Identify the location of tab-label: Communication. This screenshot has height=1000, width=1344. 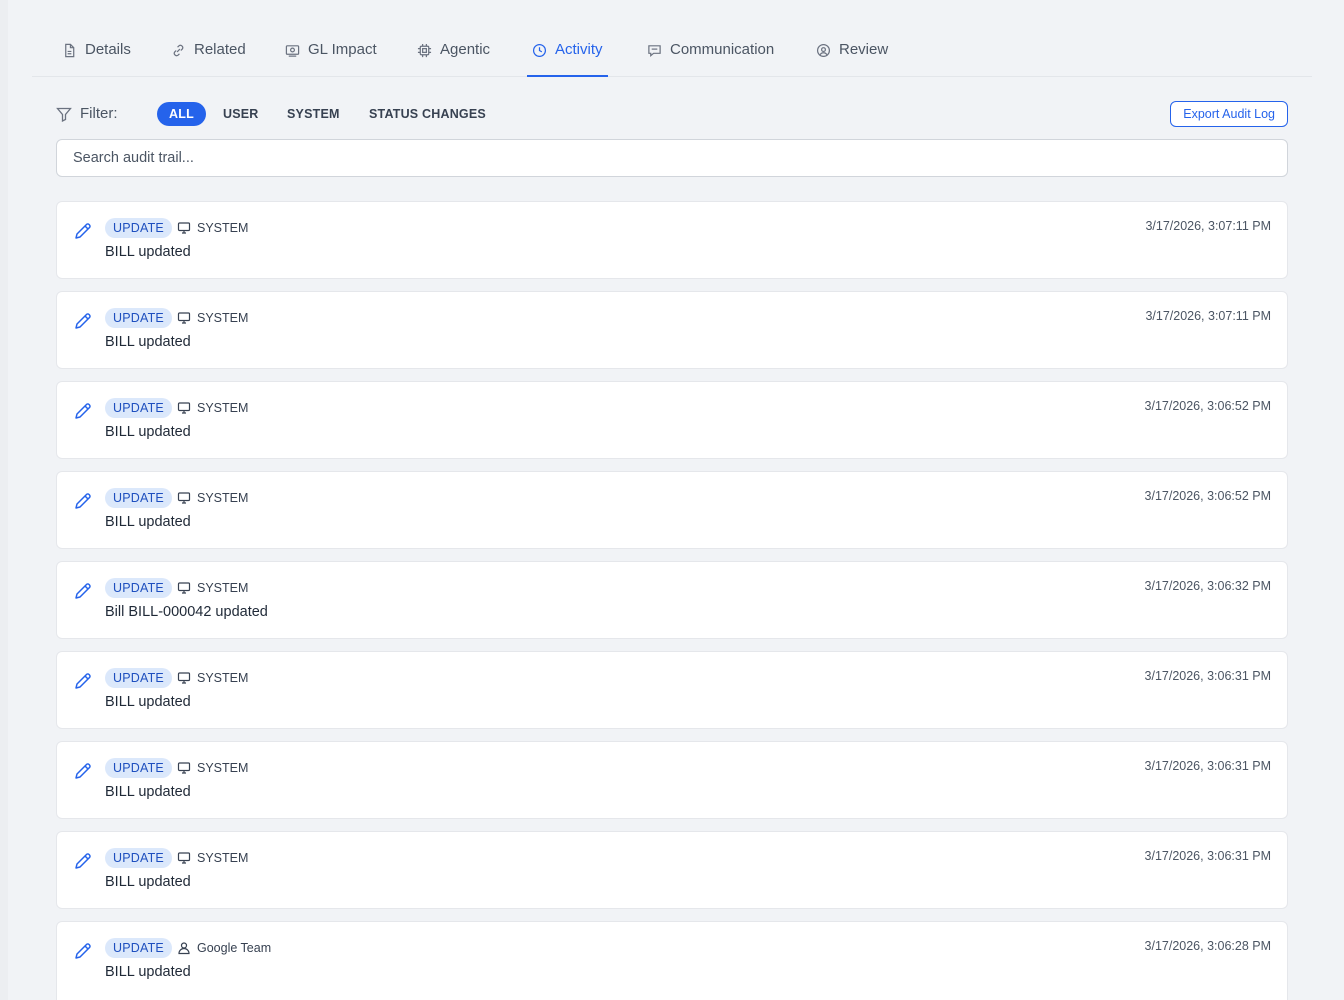
(722, 49).